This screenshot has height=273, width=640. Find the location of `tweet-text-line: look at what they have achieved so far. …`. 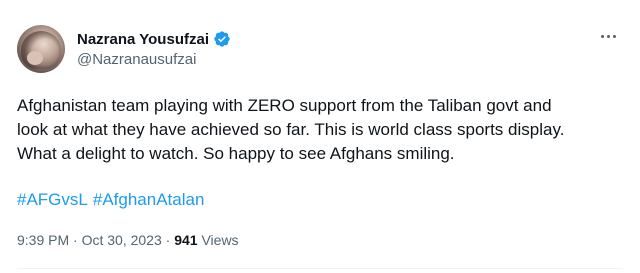

tweet-text-line: look at what they have achieved so far. … is located at coordinates (291, 129).